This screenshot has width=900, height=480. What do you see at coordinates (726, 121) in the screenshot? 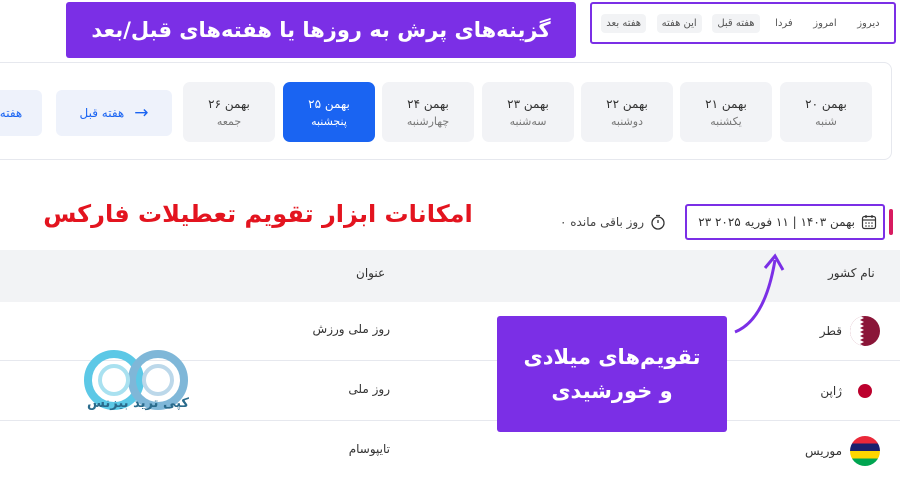
I see `day-weekday: یکشنبه` at bounding box center [726, 121].